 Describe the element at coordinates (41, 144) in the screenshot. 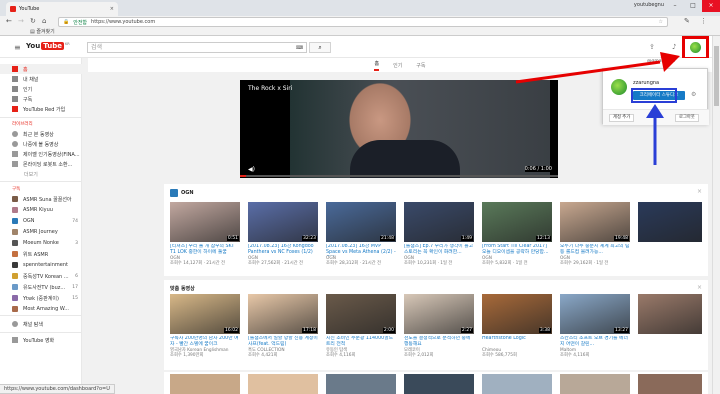

I see `sidebar-item-watch-later: 나중에 볼 동영상` at that location.